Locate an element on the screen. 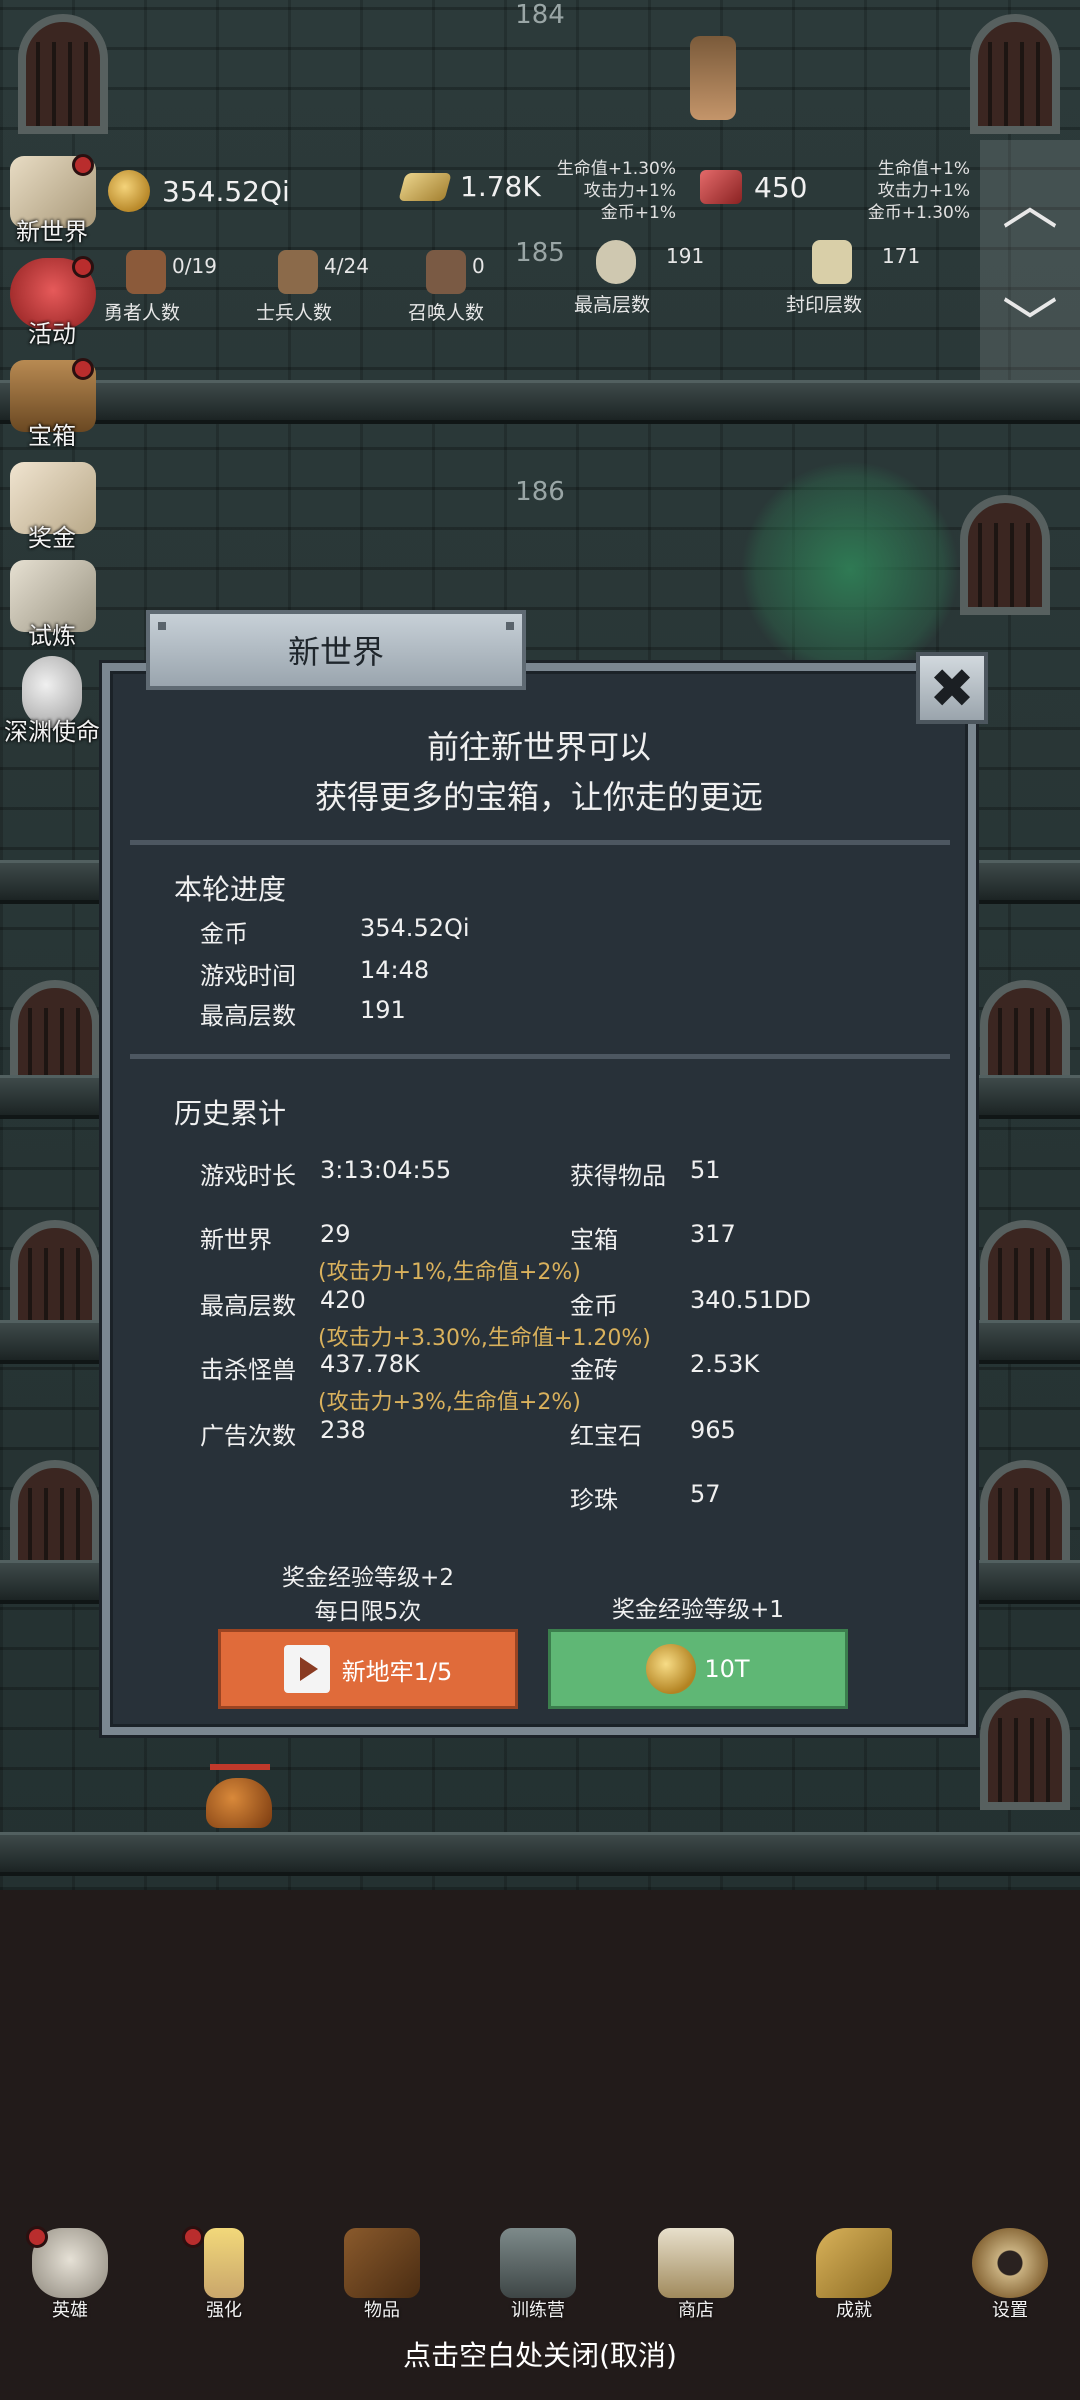 This screenshot has height=2400, width=1080. stat-value: 171 is located at coordinates (901, 256).